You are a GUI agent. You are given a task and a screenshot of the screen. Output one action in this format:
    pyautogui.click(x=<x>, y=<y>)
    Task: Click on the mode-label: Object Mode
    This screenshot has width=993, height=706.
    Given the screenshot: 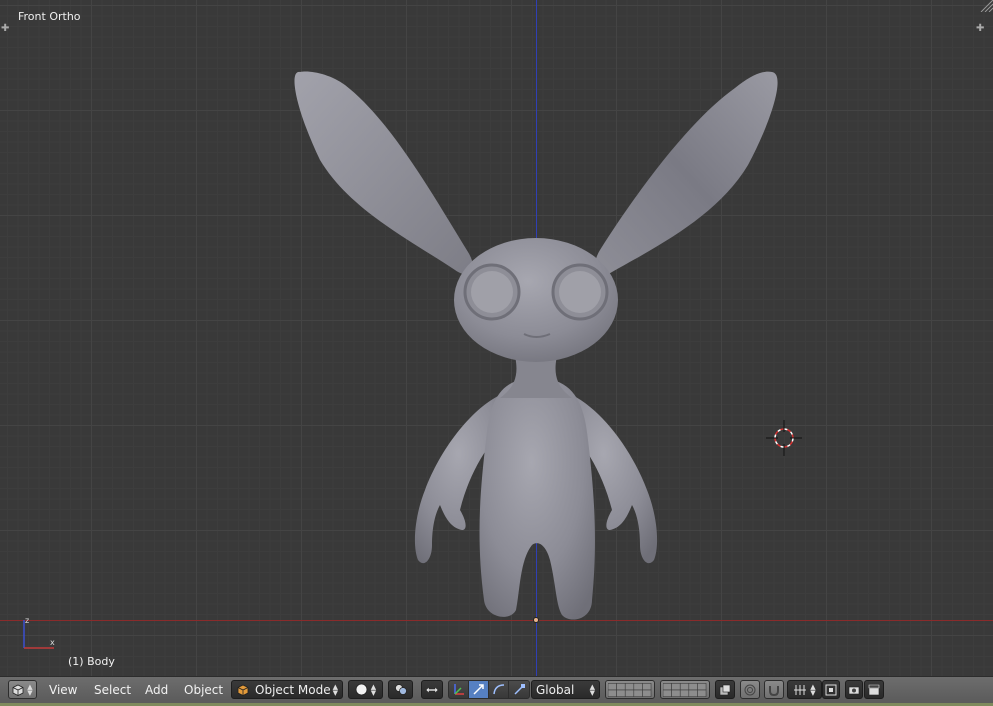 What is the action you would take?
    pyautogui.click(x=293, y=689)
    